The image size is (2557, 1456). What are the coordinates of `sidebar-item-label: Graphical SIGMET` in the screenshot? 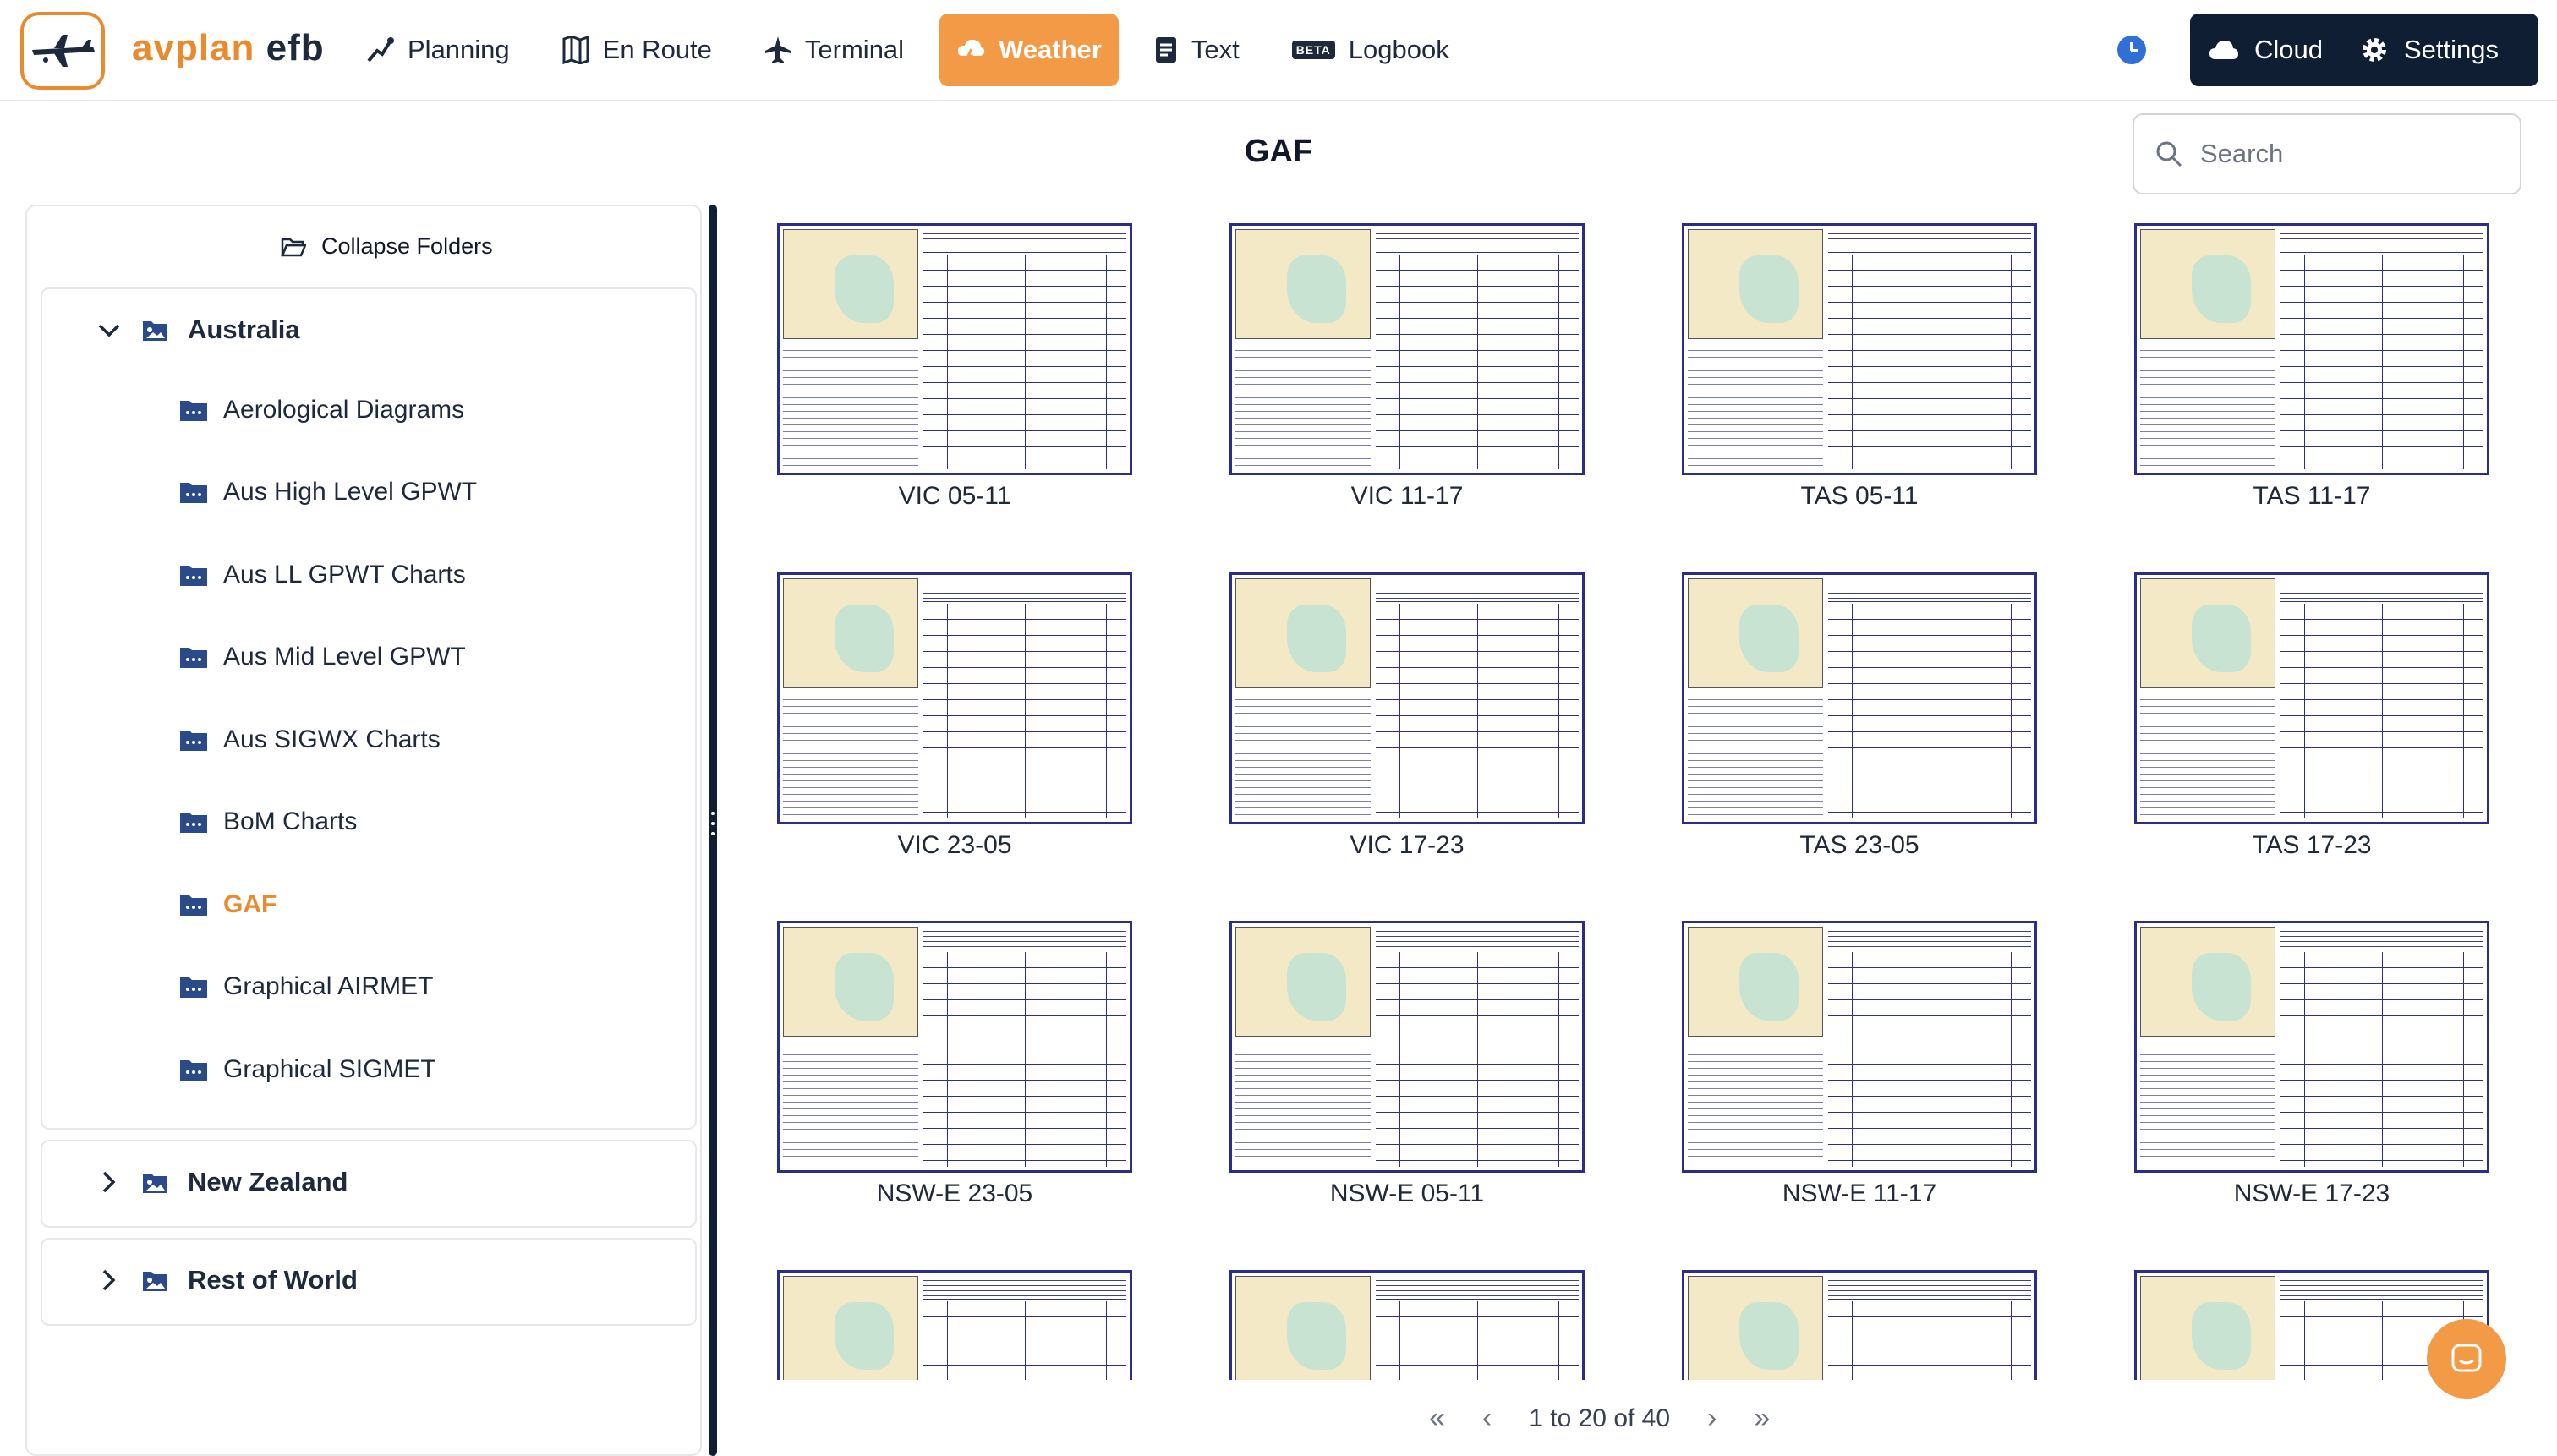 It's located at (329, 1069).